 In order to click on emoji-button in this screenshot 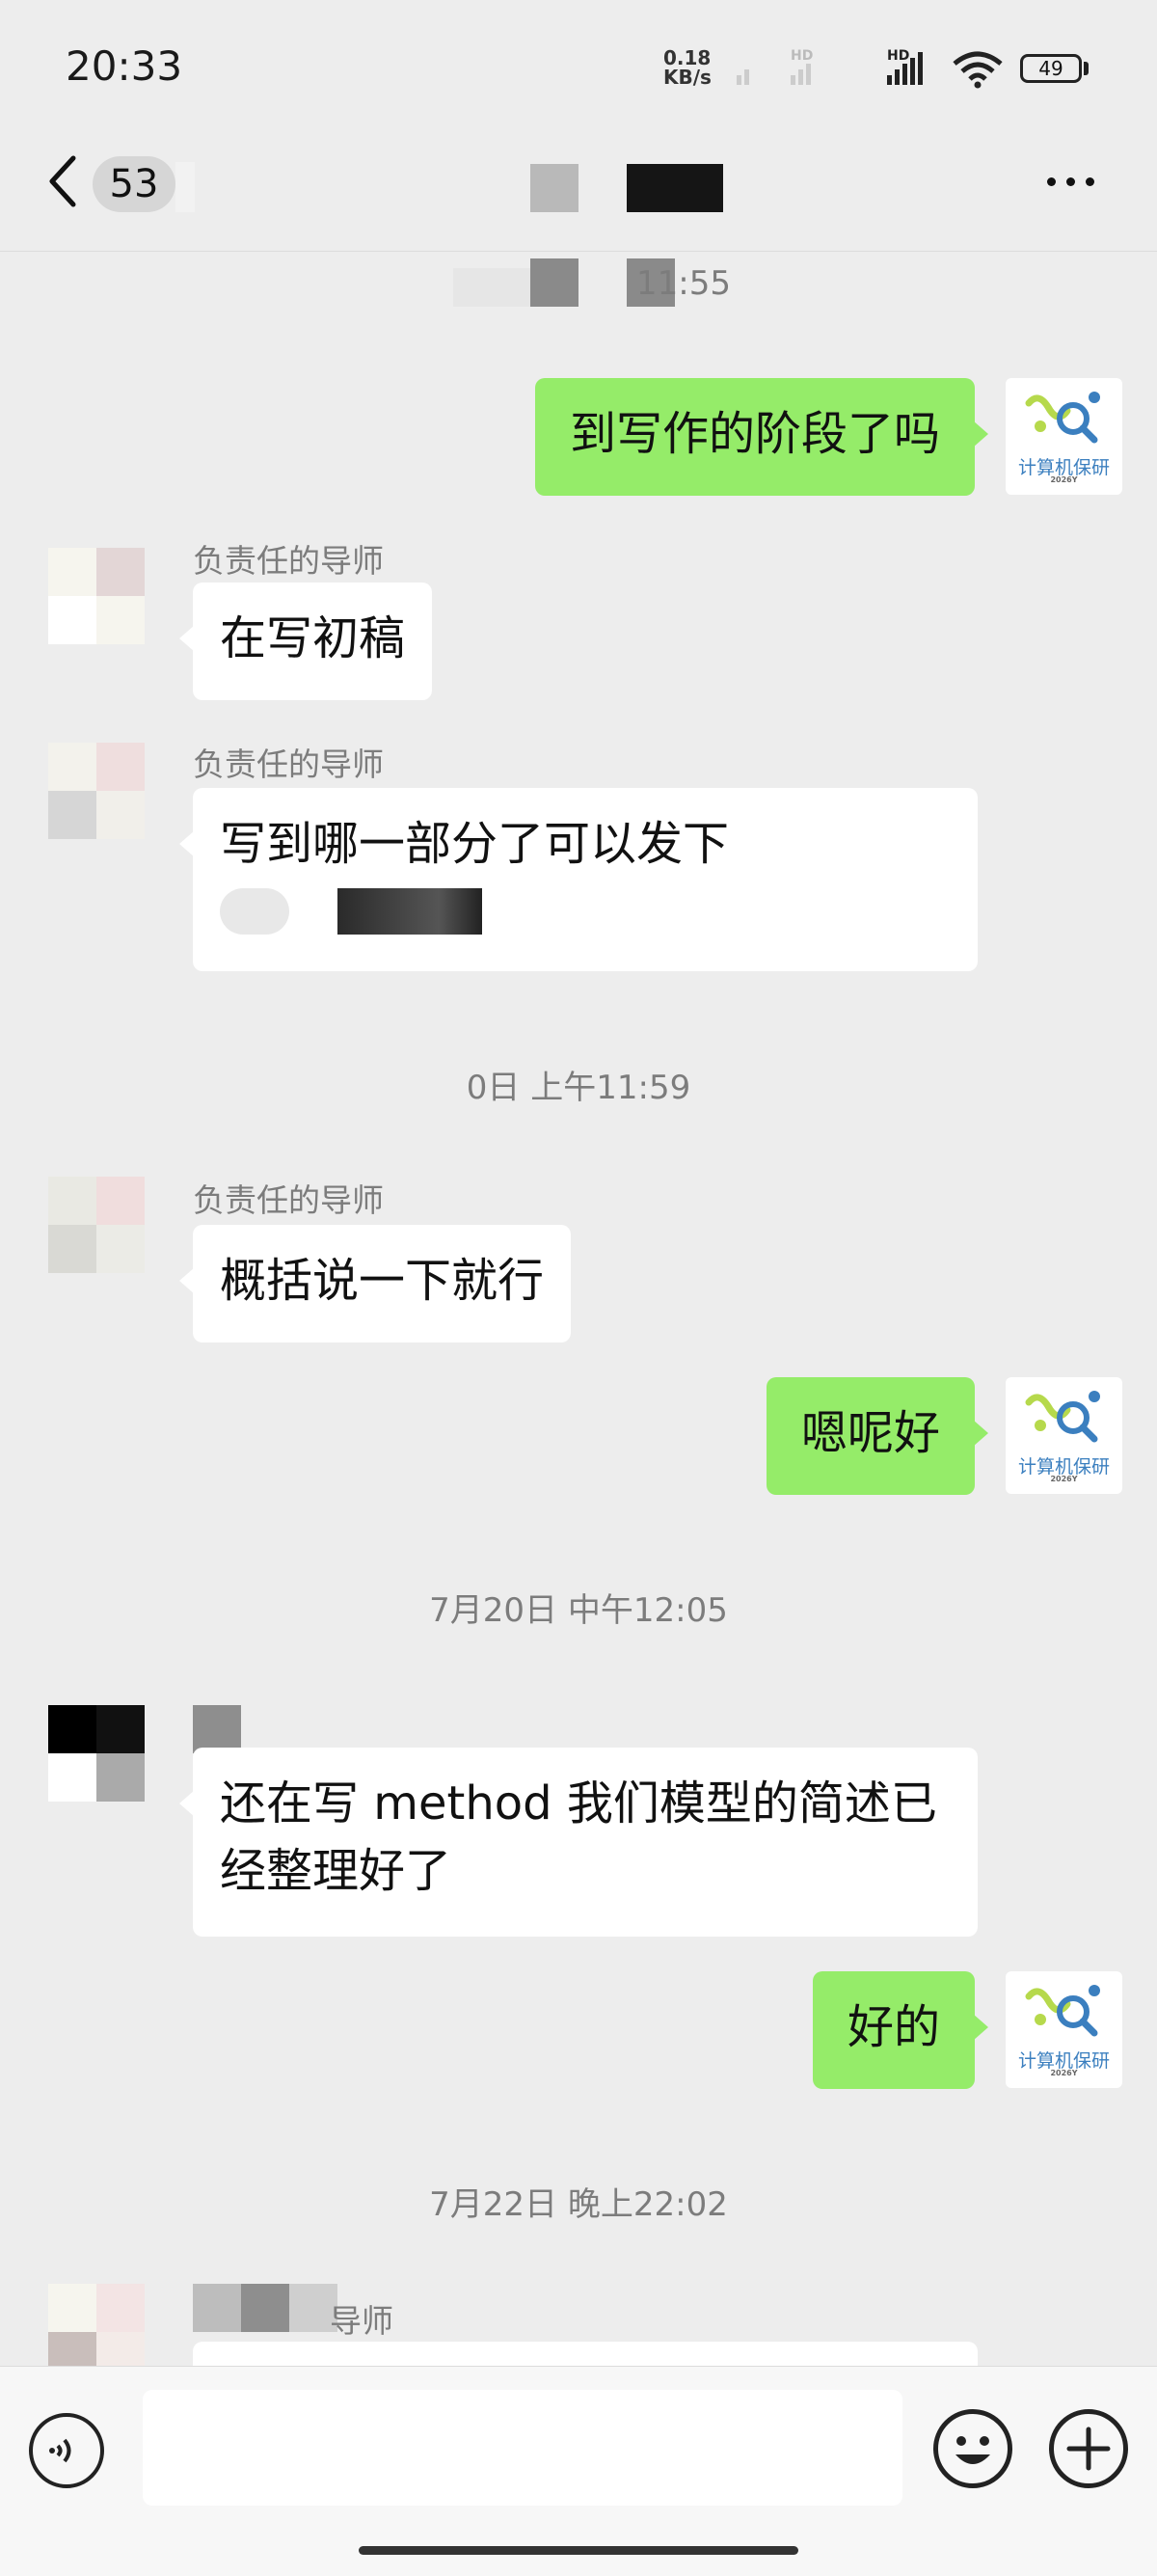, I will do `click(972, 2448)`.